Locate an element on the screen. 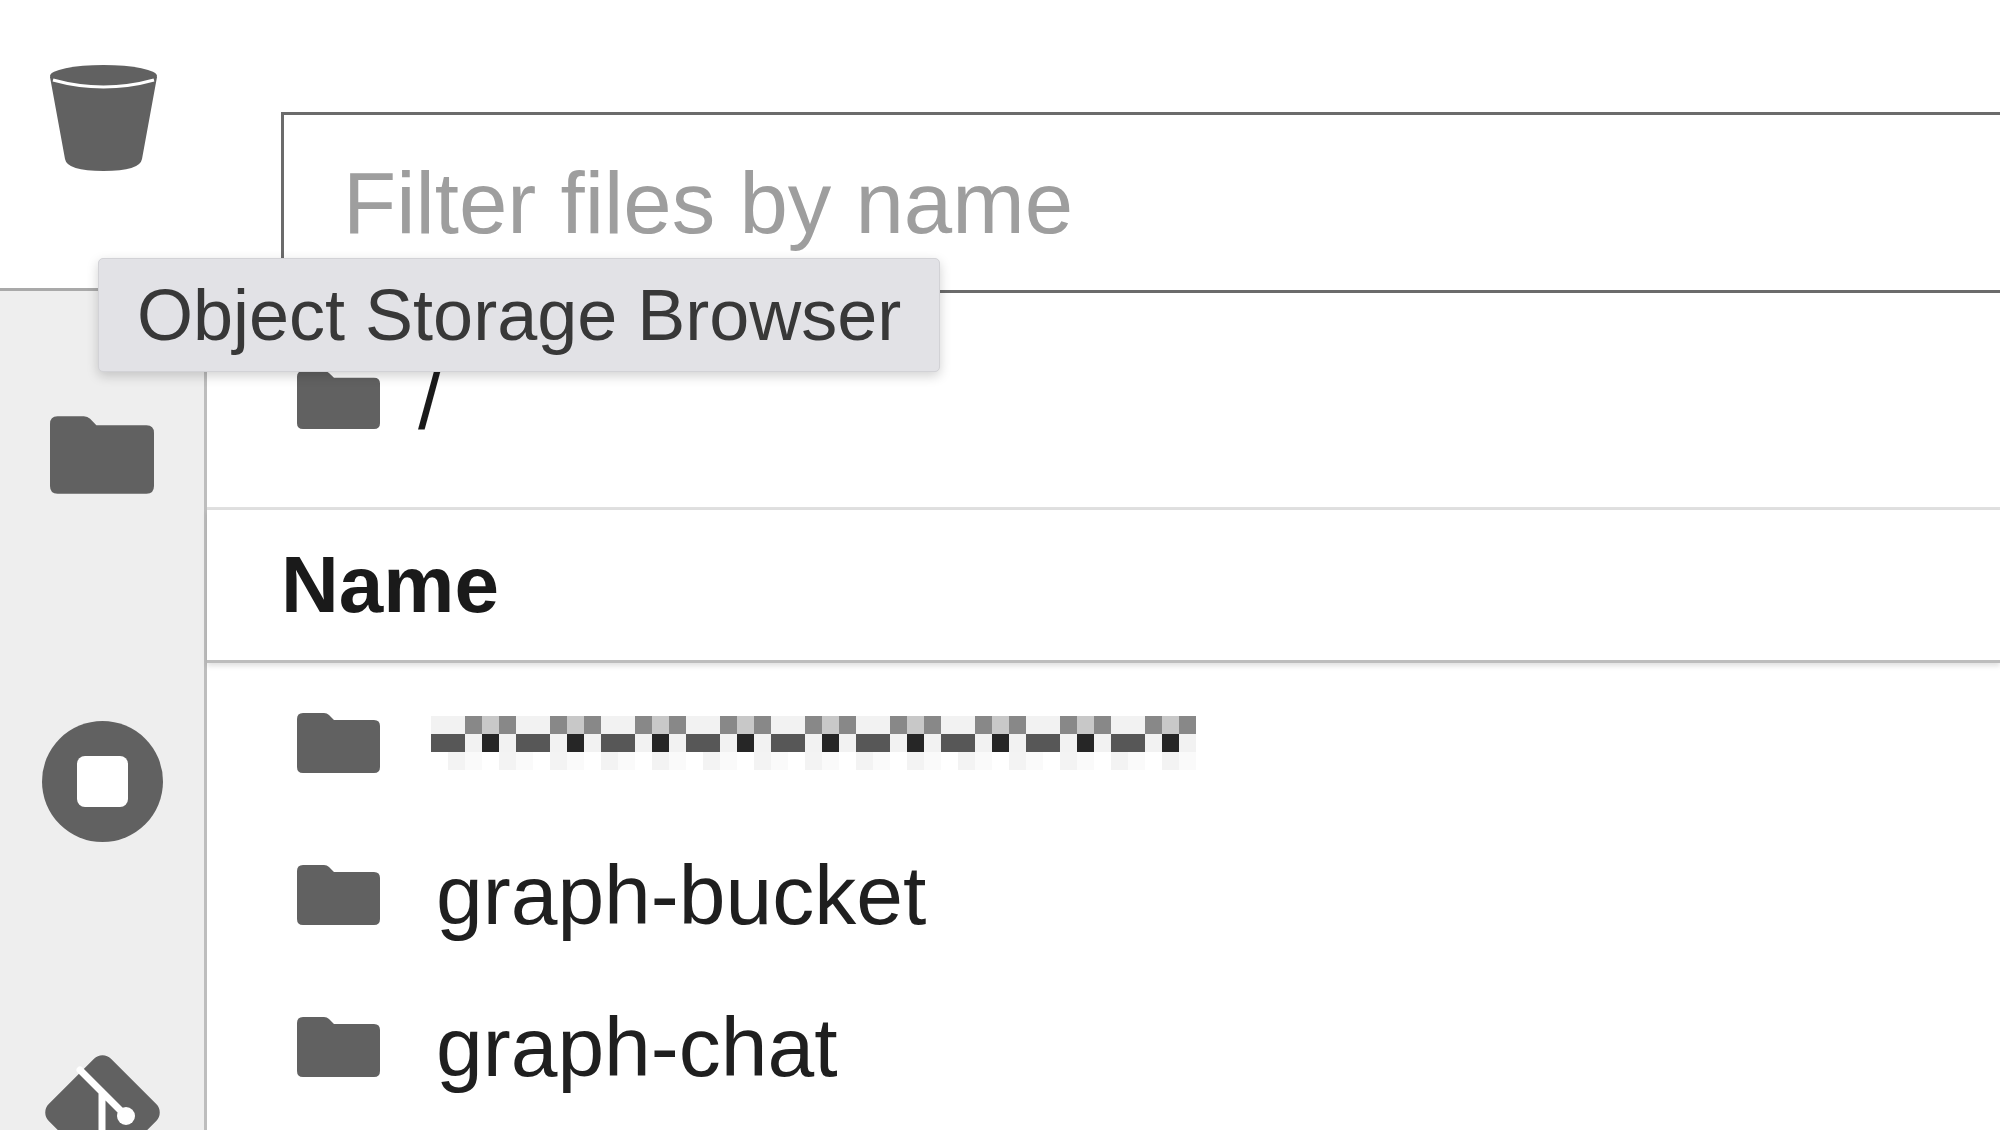 This screenshot has height=1130, width=2000. column-header: Name is located at coordinates (390, 585).